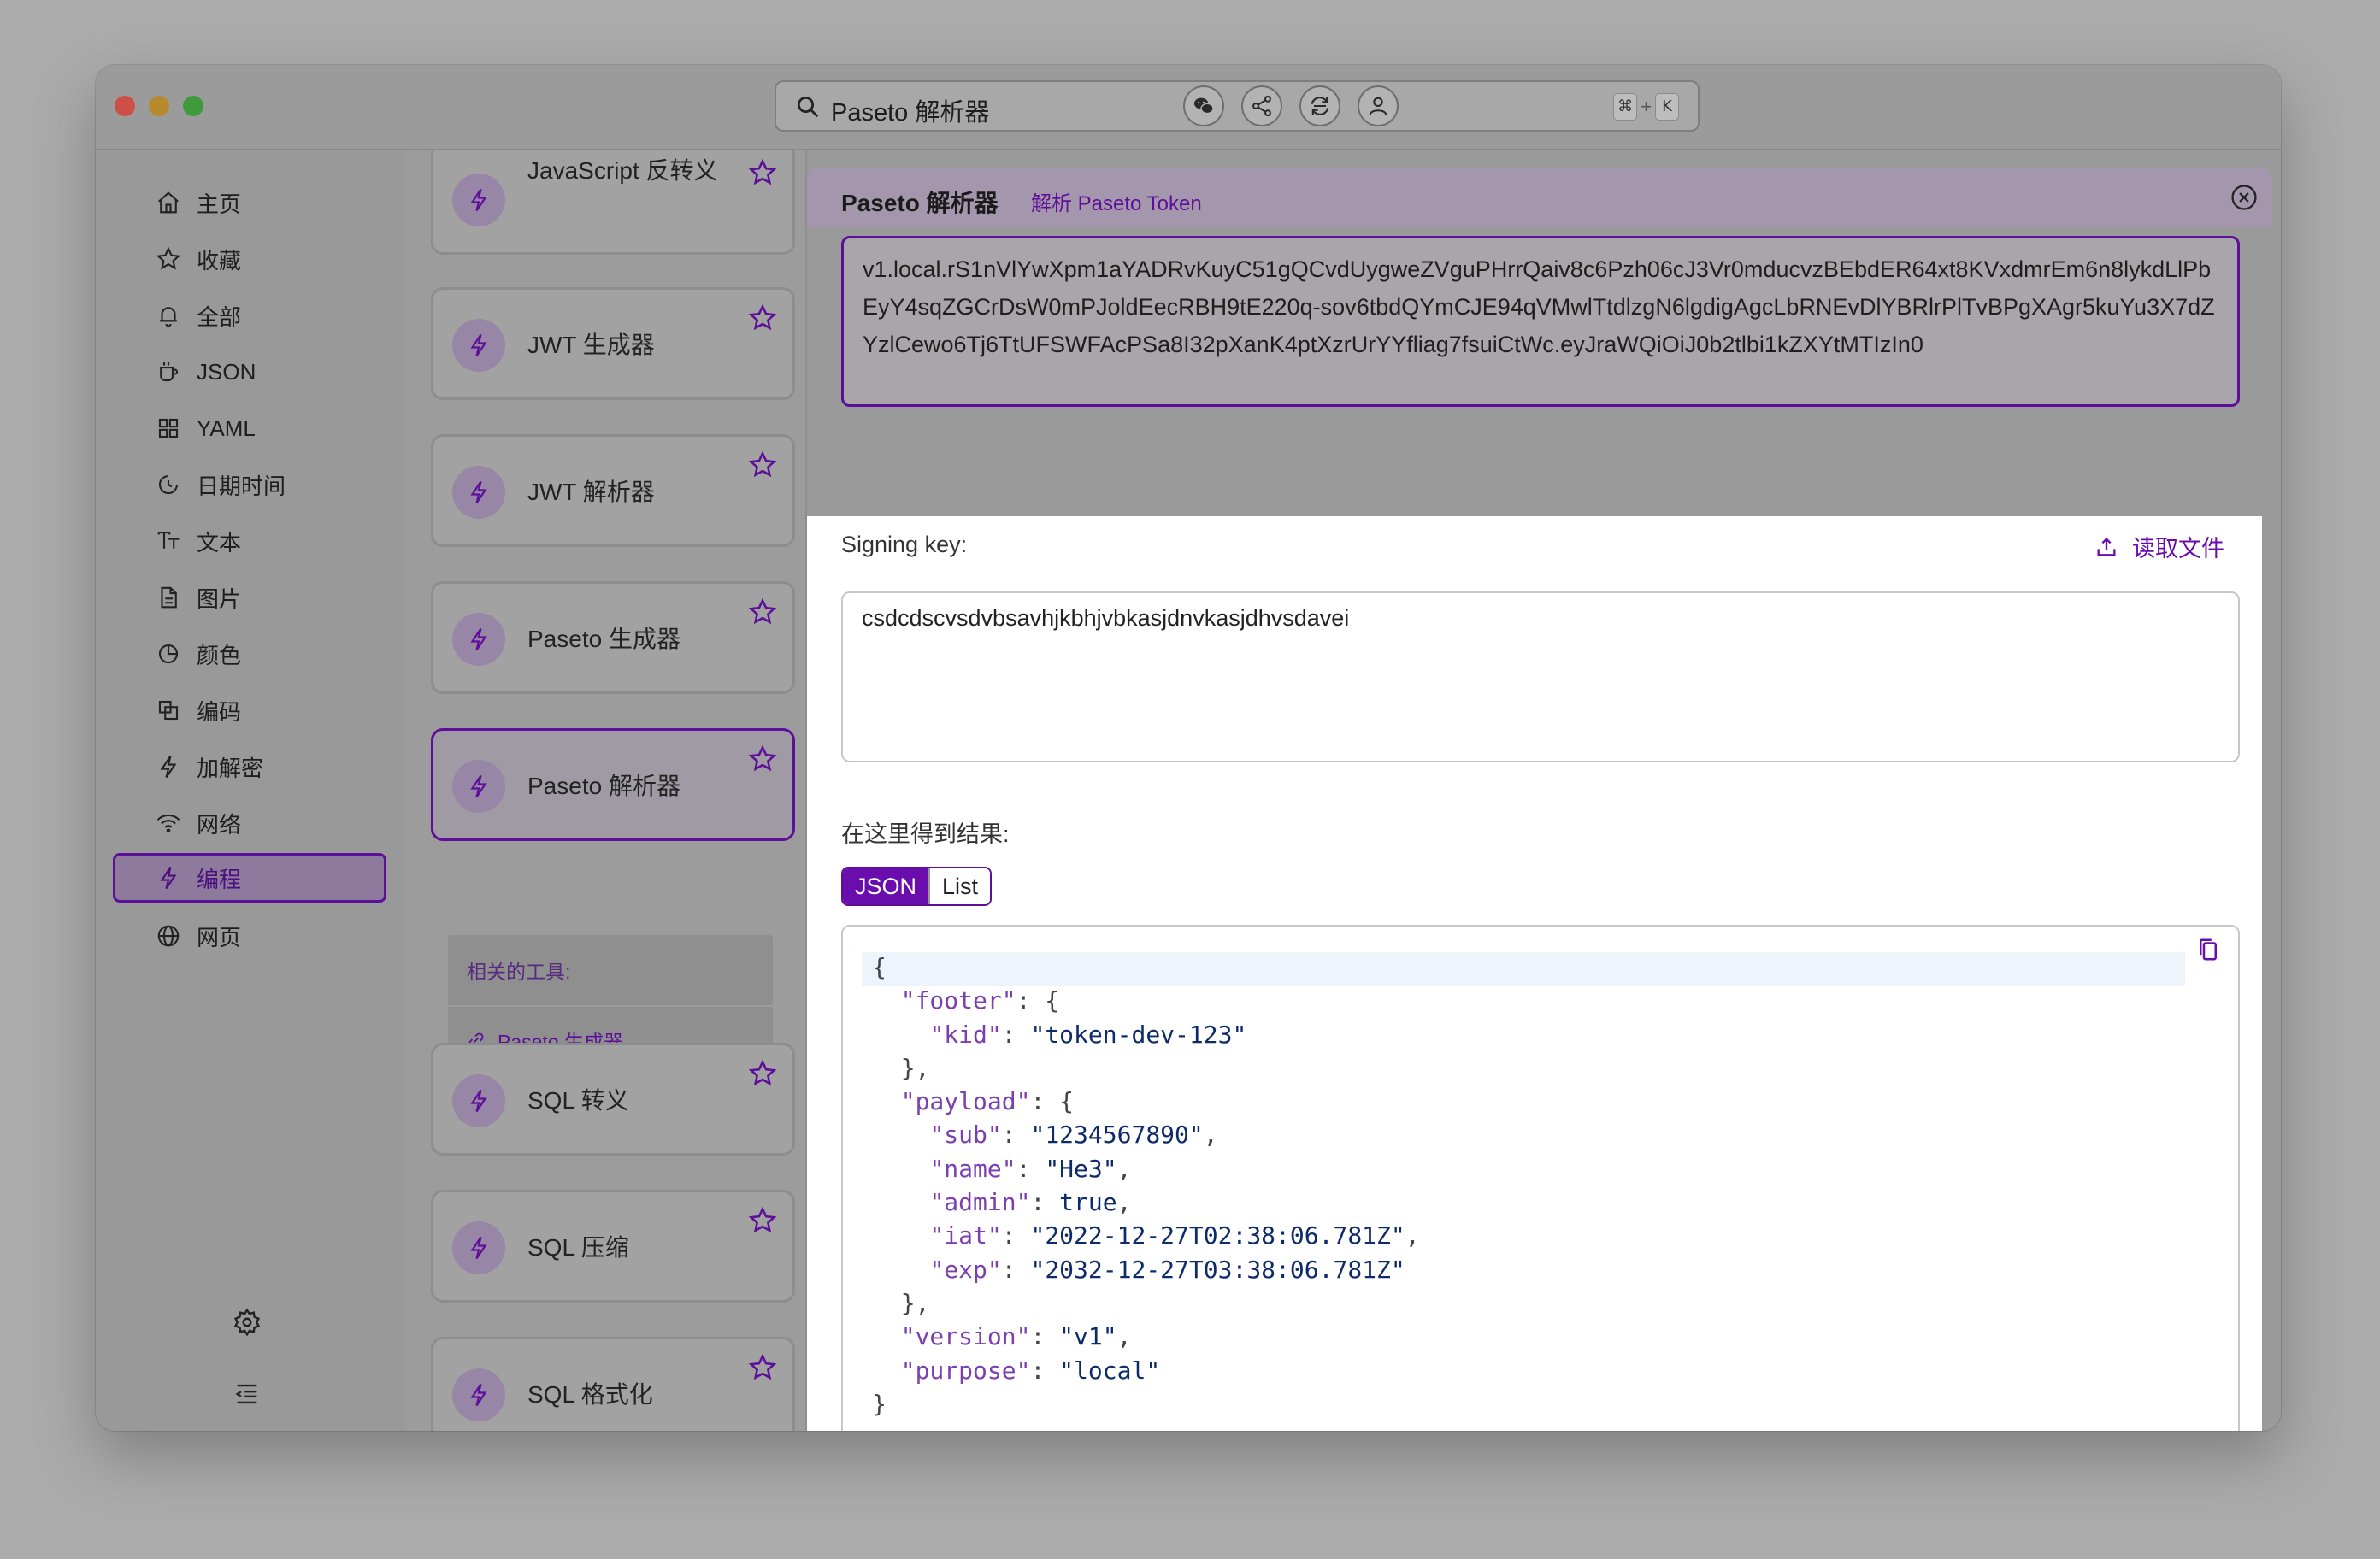 This screenshot has width=2380, height=1559. Describe the element at coordinates (227, 428) in the screenshot. I see `sidebar-item-label: YAML` at that location.